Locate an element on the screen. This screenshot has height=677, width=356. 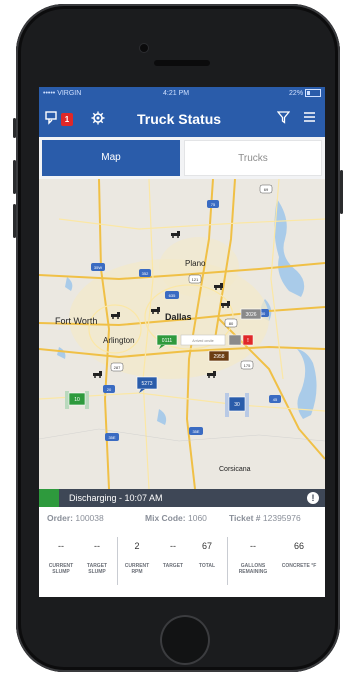
highway-shield: 352 is located at coordinates (145, 273).